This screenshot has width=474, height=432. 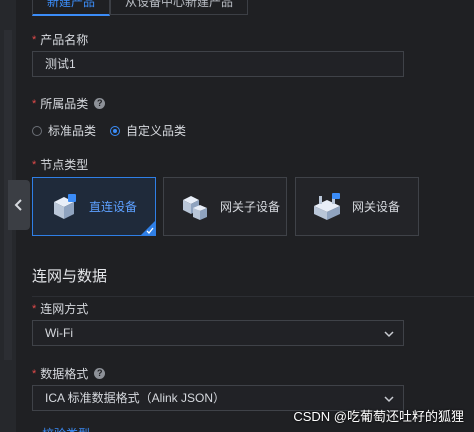 What do you see at coordinates (253, 296) in the screenshot?
I see `section-divider` at bounding box center [253, 296].